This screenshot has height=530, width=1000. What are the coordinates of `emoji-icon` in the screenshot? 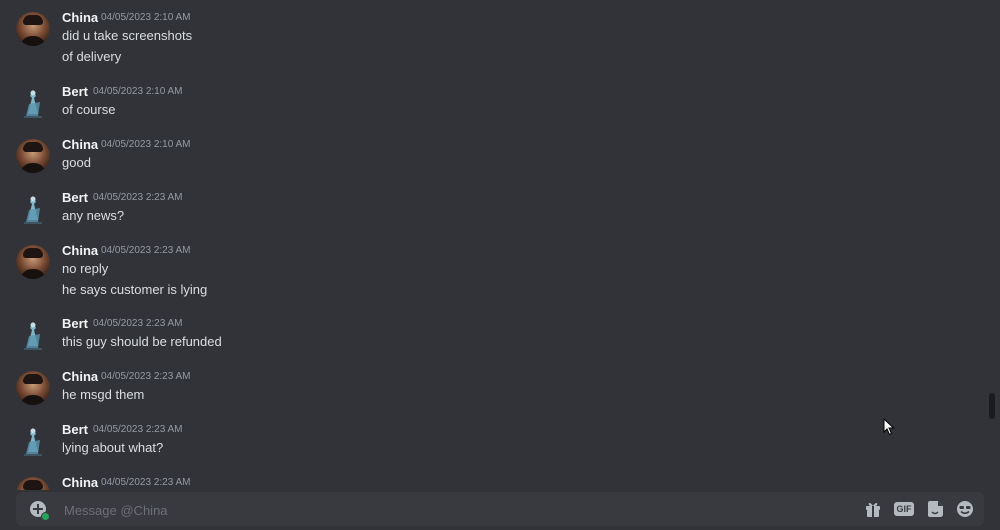 It's located at (965, 509).